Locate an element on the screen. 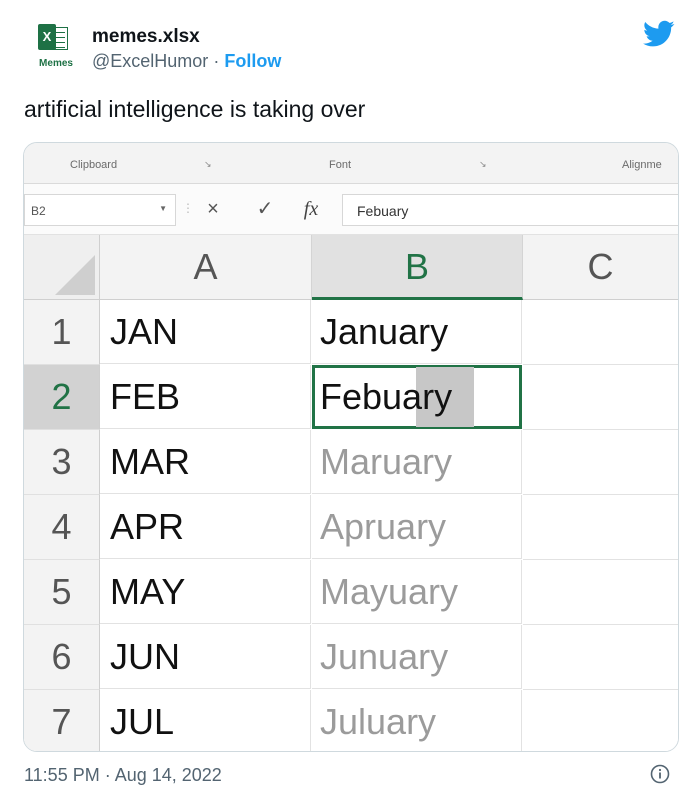 The width and height of the screenshot is (700, 799). chevron-down-icon: ▼ is located at coordinates (163, 208).